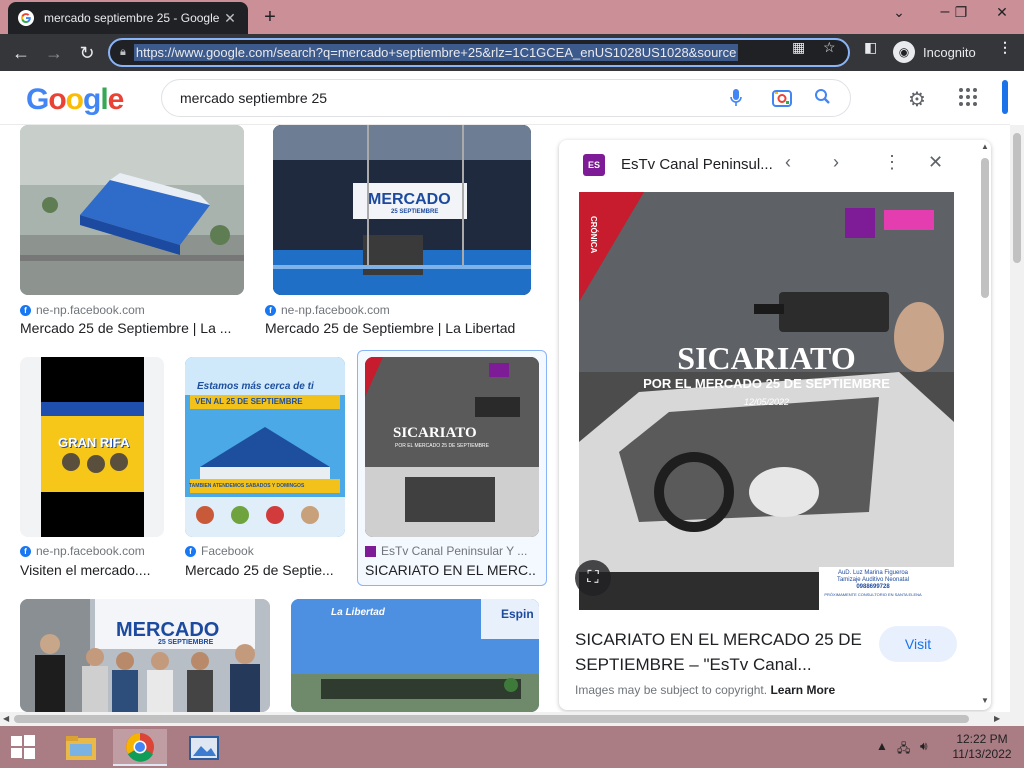 This screenshot has width=1024, height=768. What do you see at coordinates (123, 52) in the screenshot?
I see `lock-icon: 🔒︎` at bounding box center [123, 52].